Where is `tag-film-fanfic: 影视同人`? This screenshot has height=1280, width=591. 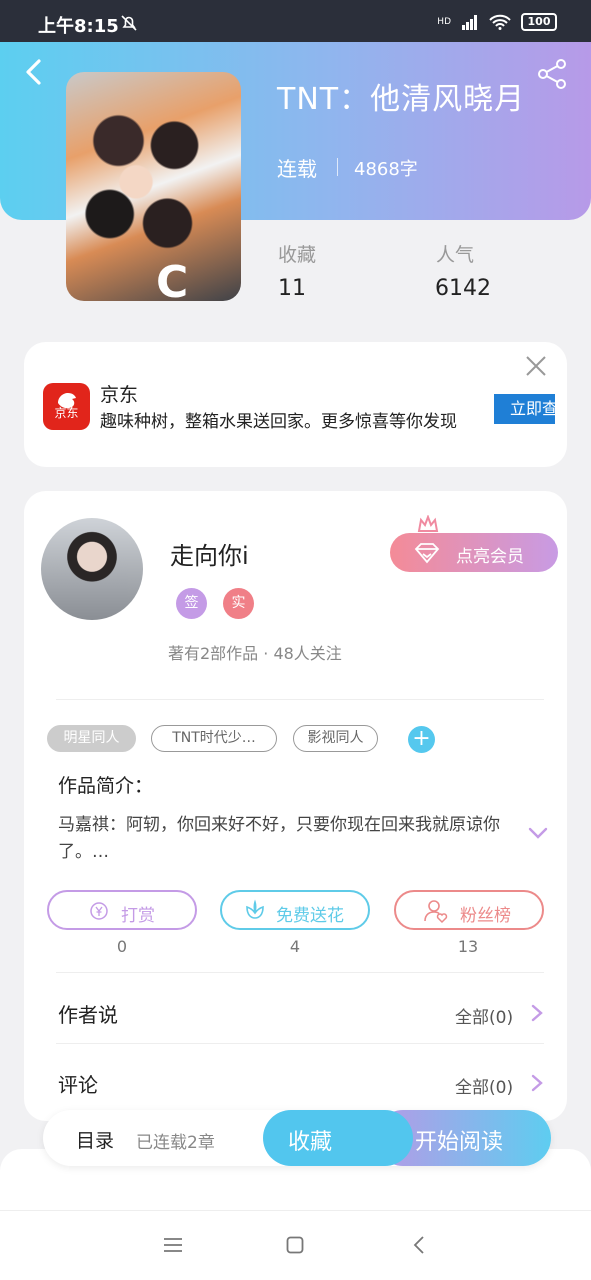
tag-film-fanfic: 影视同人 is located at coordinates (335, 738).